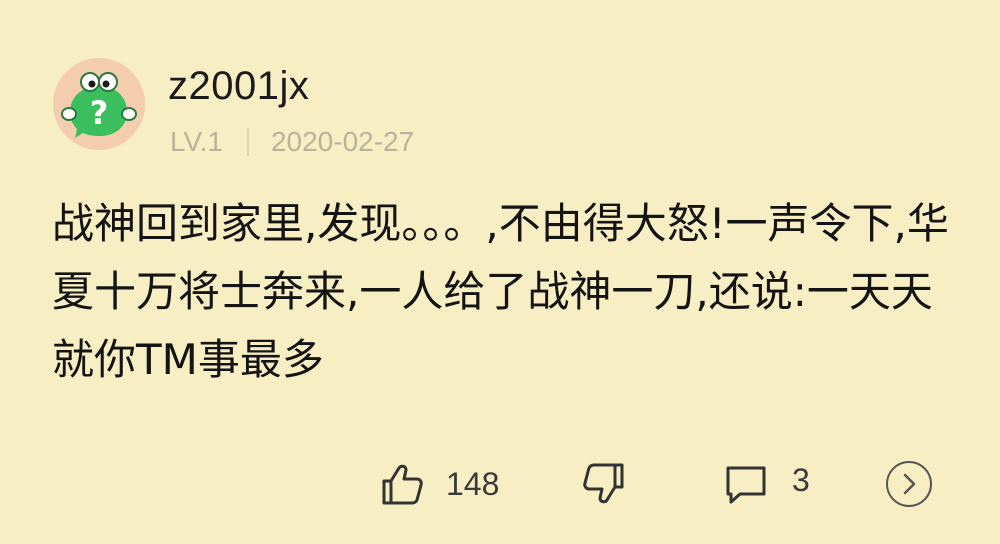 Image resolution: width=1000 pixels, height=544 pixels. What do you see at coordinates (342, 141) in the screenshot?
I see `comment-date: 2020-02-27` at bounding box center [342, 141].